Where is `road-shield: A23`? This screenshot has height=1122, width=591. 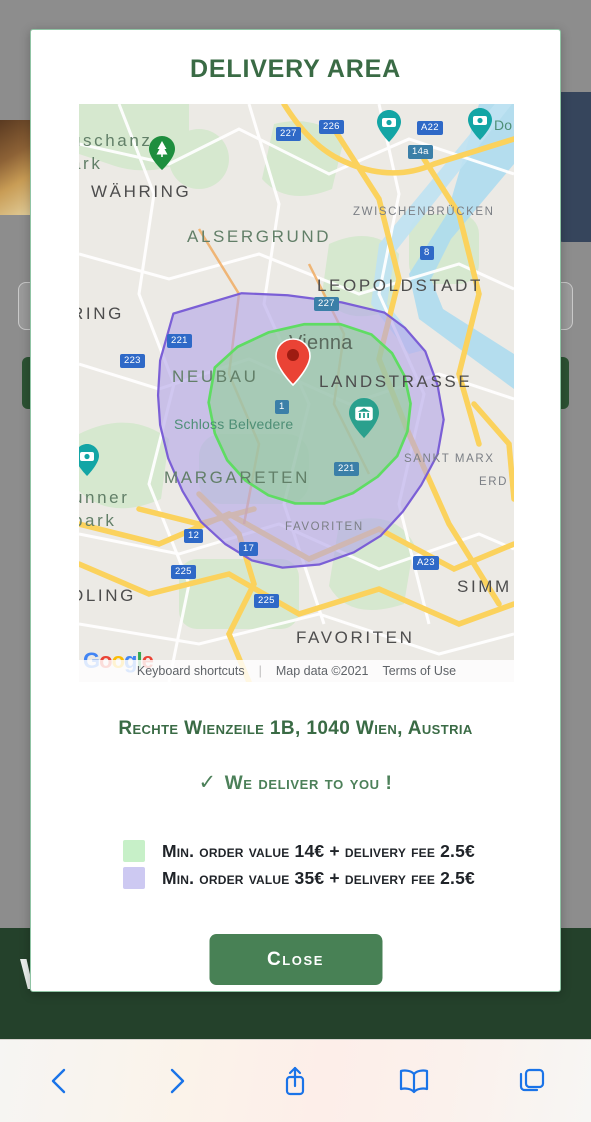
road-shield: A23 is located at coordinates (426, 563).